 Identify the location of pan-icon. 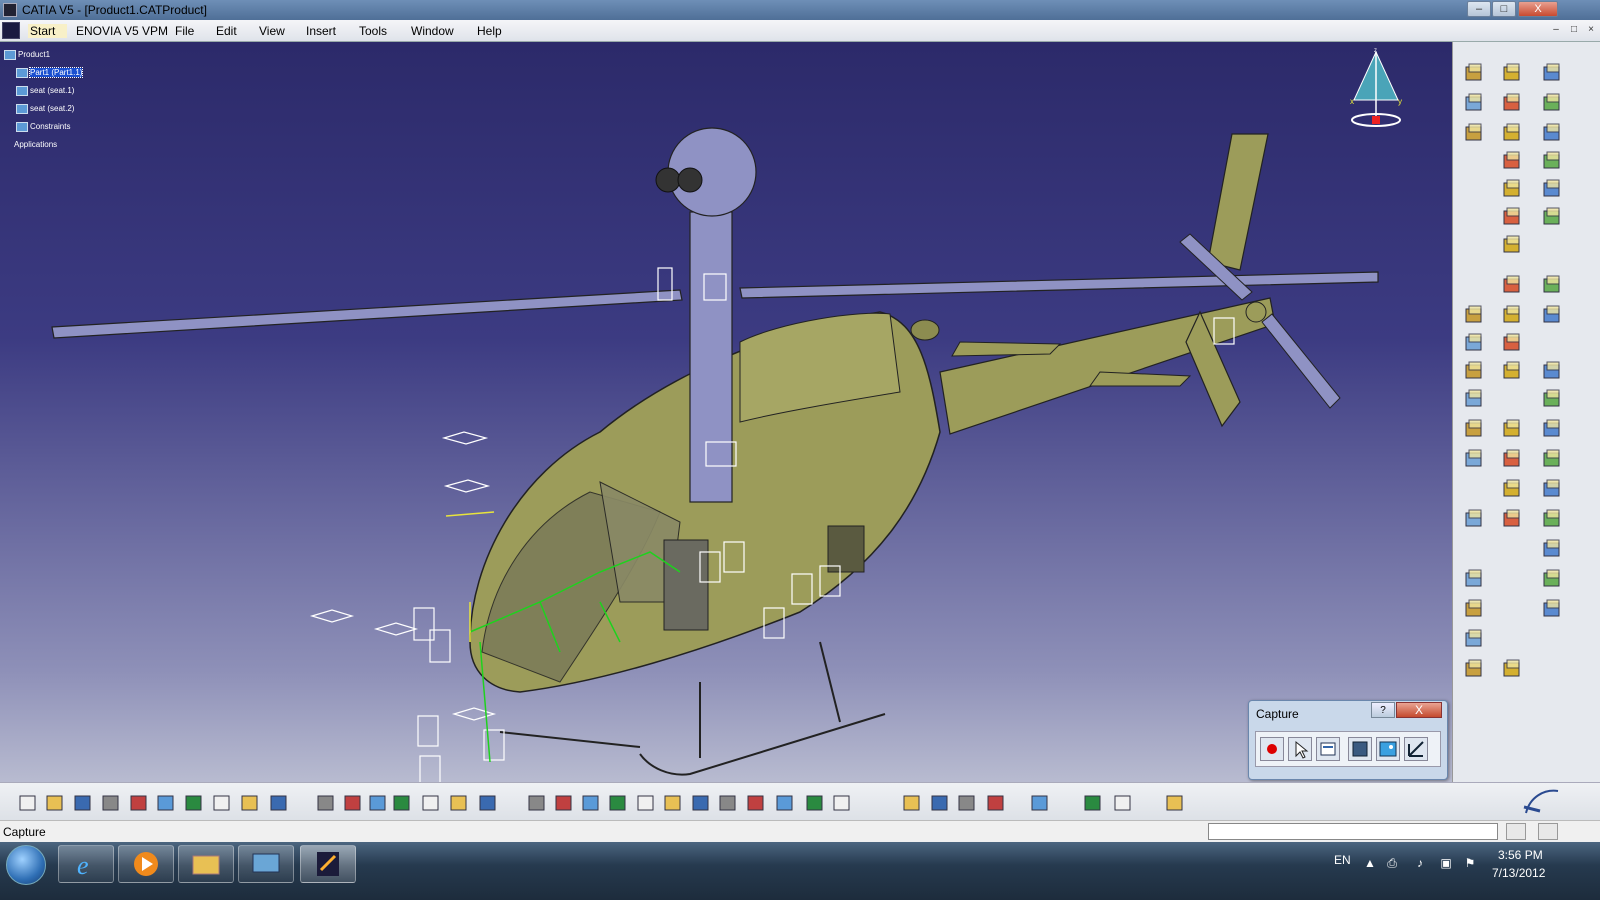
(591, 803).